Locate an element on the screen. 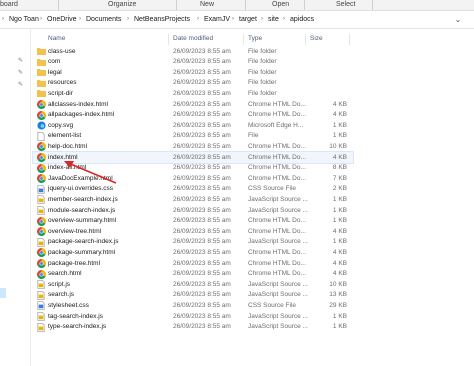 Image resolution: width=474 pixels, height=366 pixels. file-name: package-search-index.js is located at coordinates (83, 242).